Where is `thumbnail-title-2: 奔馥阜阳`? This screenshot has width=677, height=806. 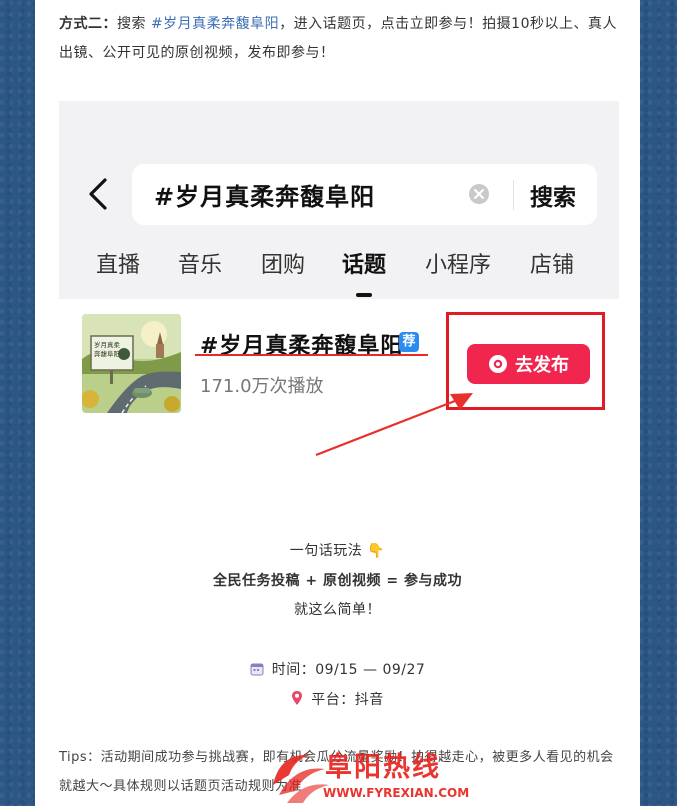 thumbnail-title-2: 奔馥阜阳 is located at coordinates (107, 353).